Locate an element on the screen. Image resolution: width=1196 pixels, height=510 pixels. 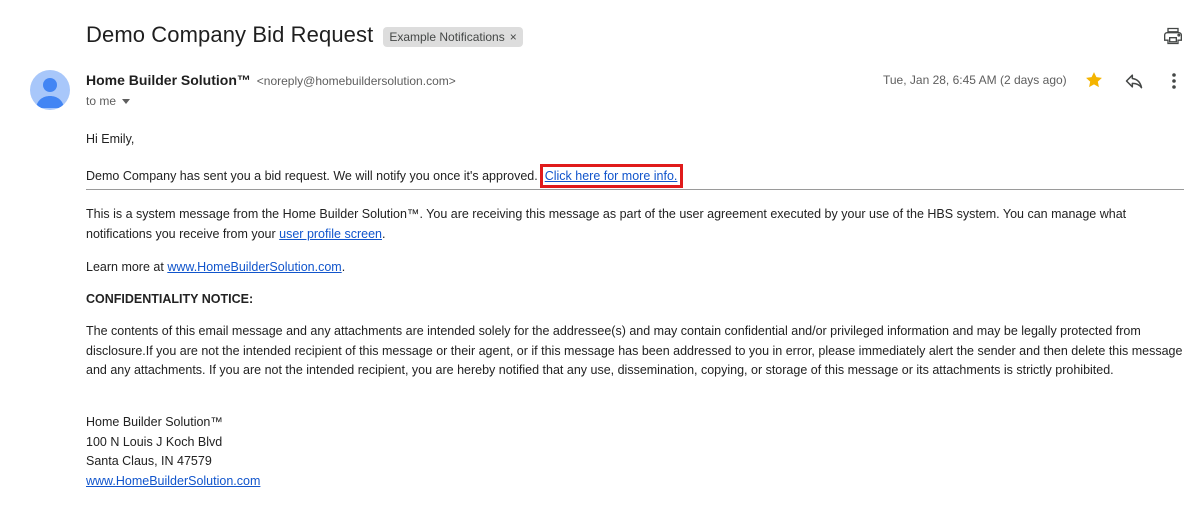
confidentiality-title: CONFIDENTIALITY NOTICE: is located at coordinates (170, 299).